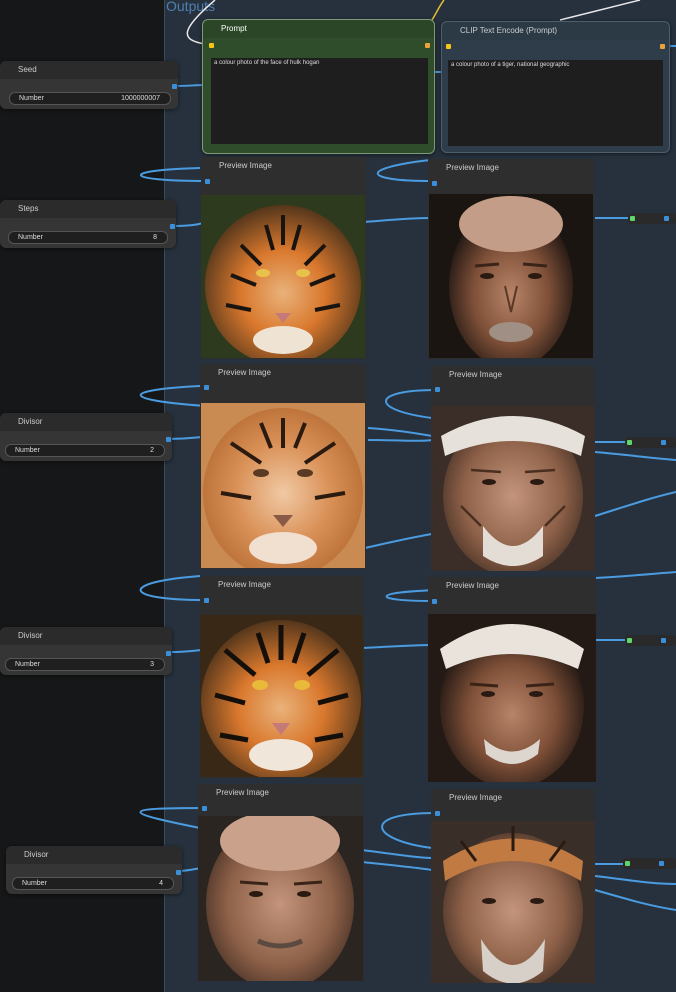  I want to click on clip-input-wire, so click(438, 10).